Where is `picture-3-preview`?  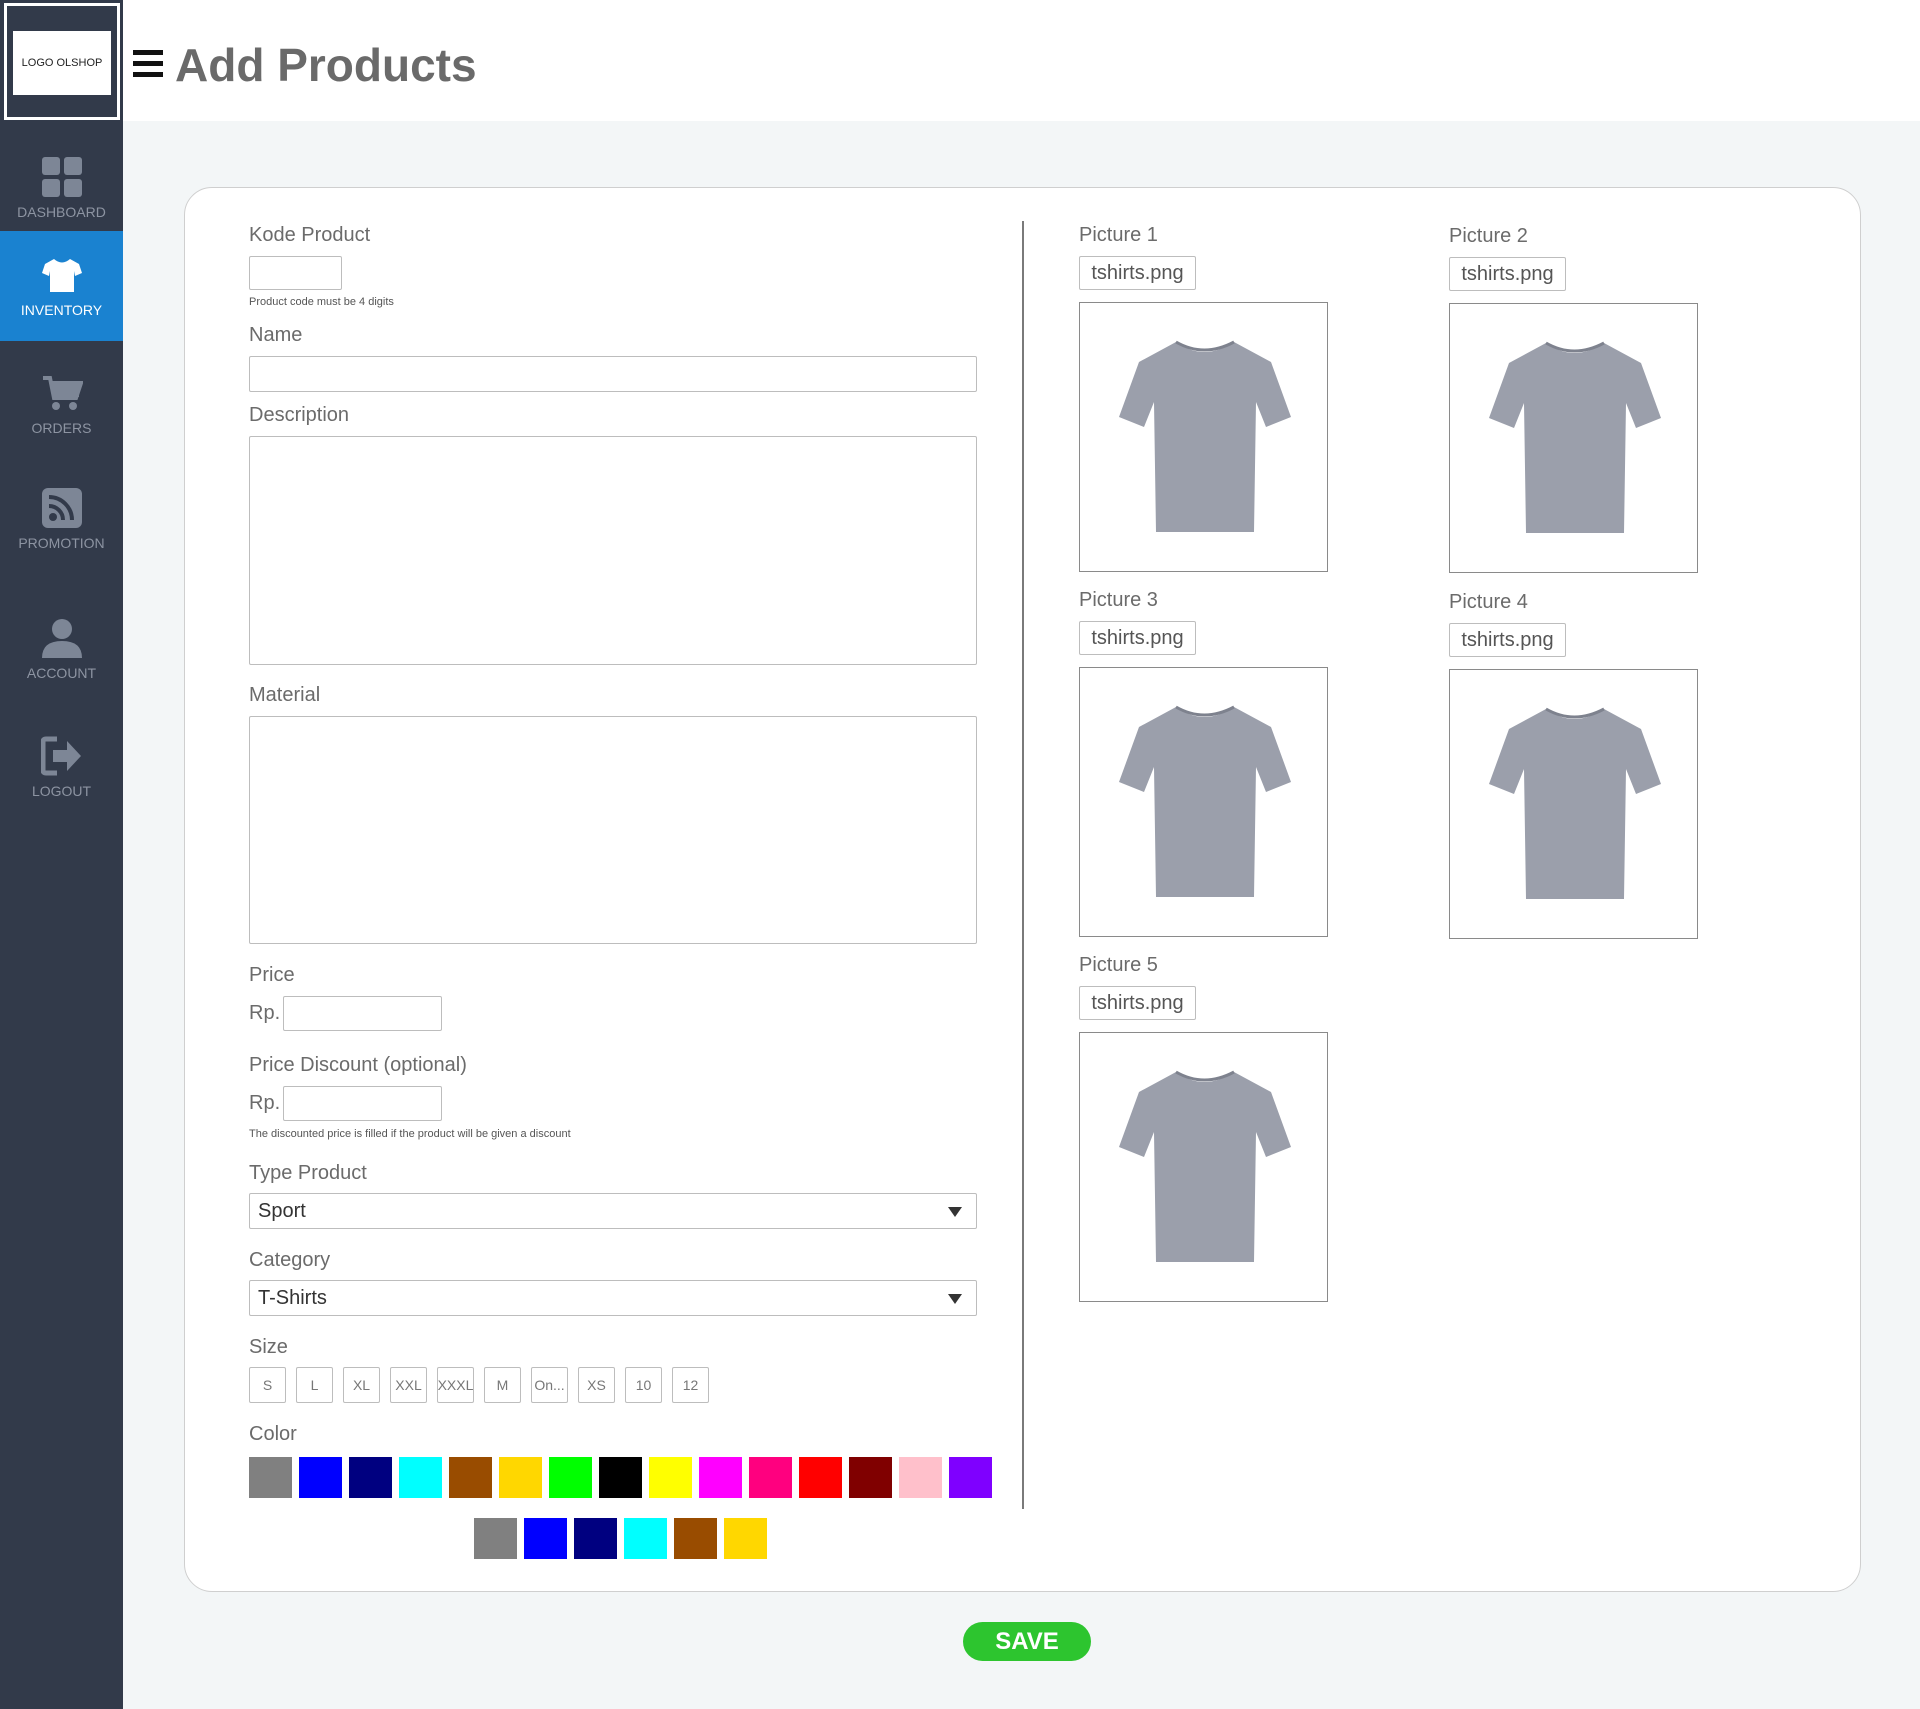
picture-3-preview is located at coordinates (1203, 802).